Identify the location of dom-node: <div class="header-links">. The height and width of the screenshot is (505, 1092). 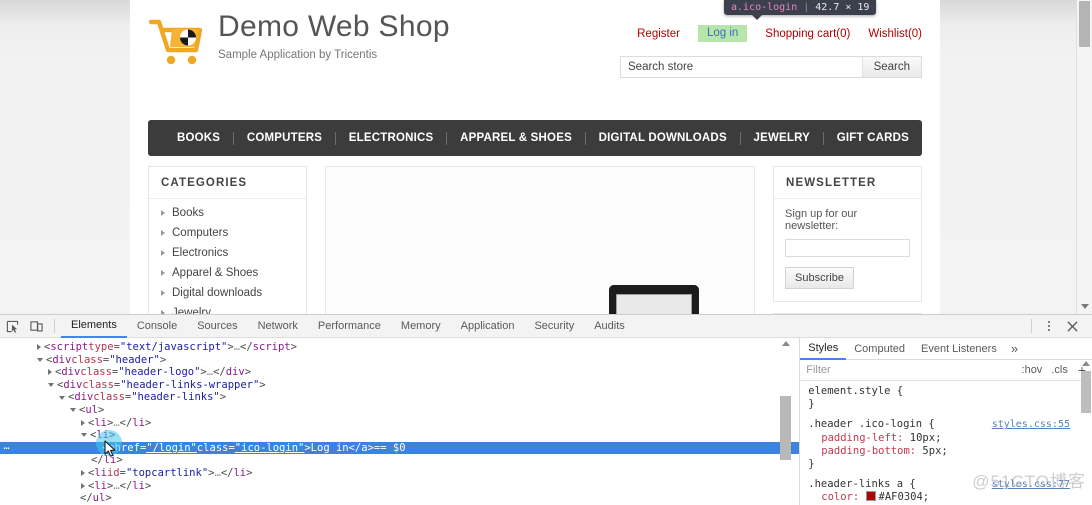
(399, 397).